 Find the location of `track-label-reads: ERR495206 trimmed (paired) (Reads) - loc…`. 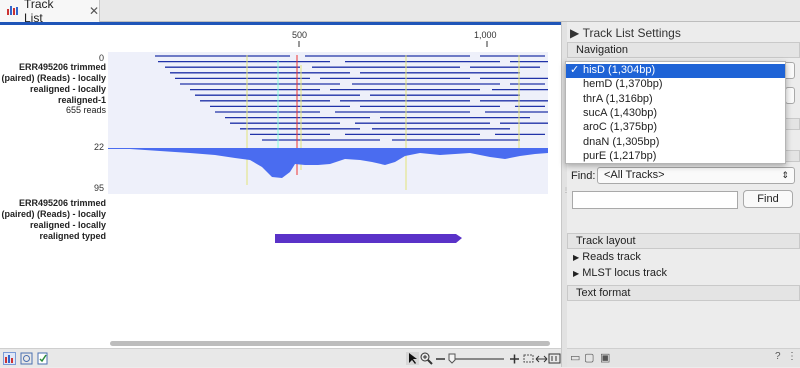

track-label-reads: ERR495206 trimmed (paired) (Reads) - loc… is located at coordinates (53, 83).